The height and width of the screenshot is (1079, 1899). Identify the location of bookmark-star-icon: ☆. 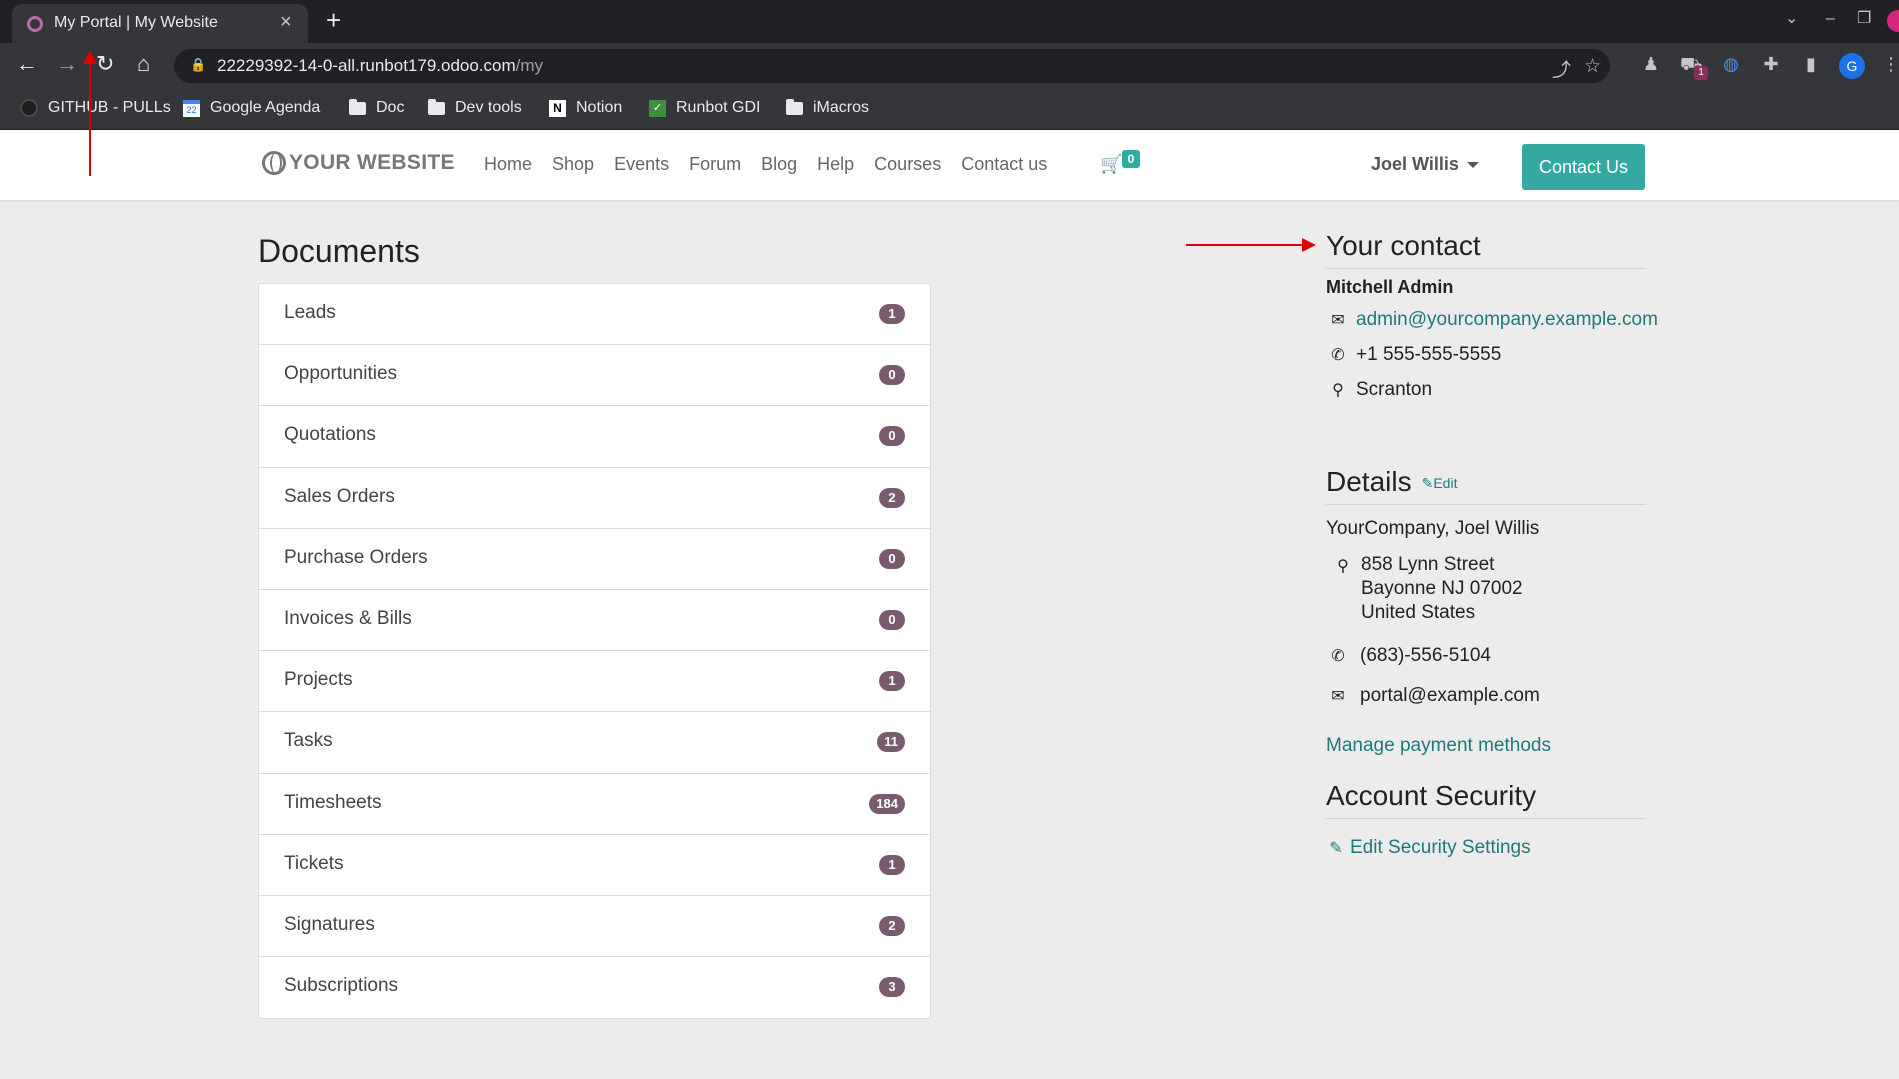
(1592, 66).